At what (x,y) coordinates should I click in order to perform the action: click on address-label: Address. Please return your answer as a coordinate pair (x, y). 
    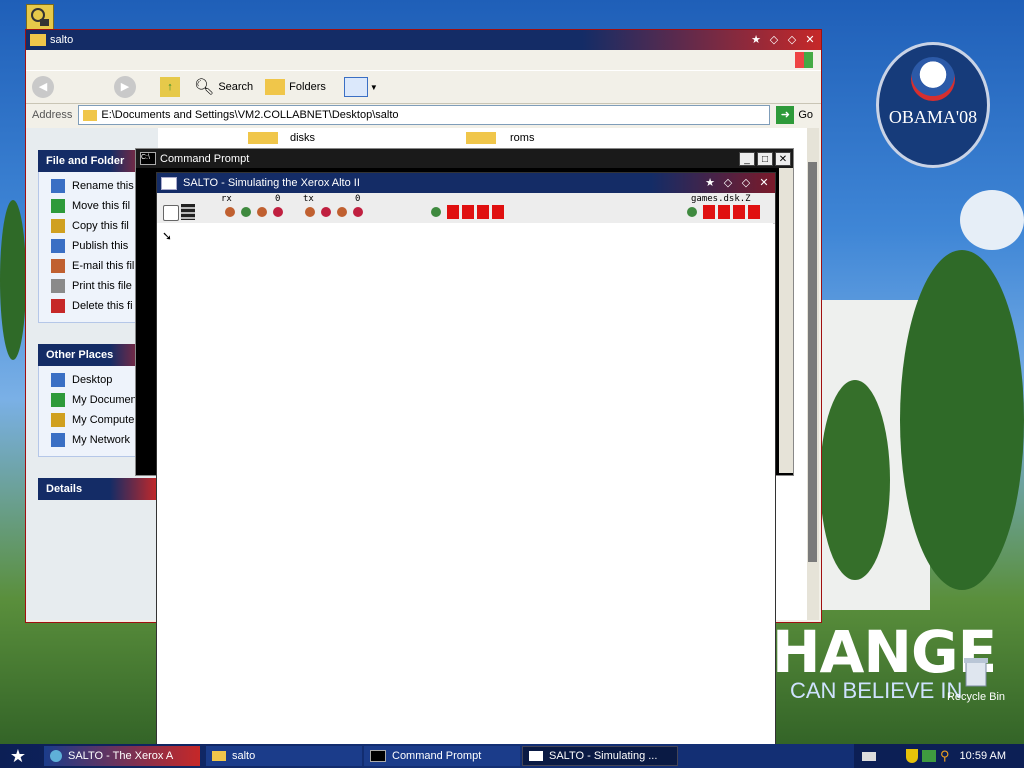
    Looking at the image, I should click on (52, 115).